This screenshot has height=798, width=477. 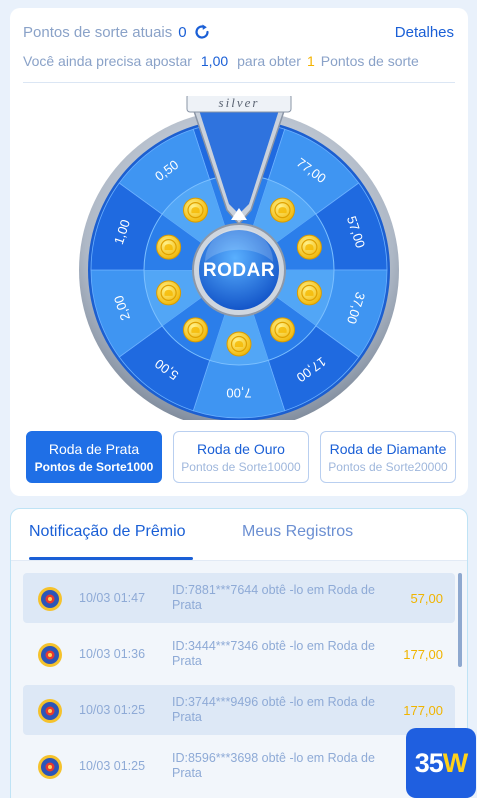 I want to click on tier-name: Roda de Diamante, so click(x=388, y=448).